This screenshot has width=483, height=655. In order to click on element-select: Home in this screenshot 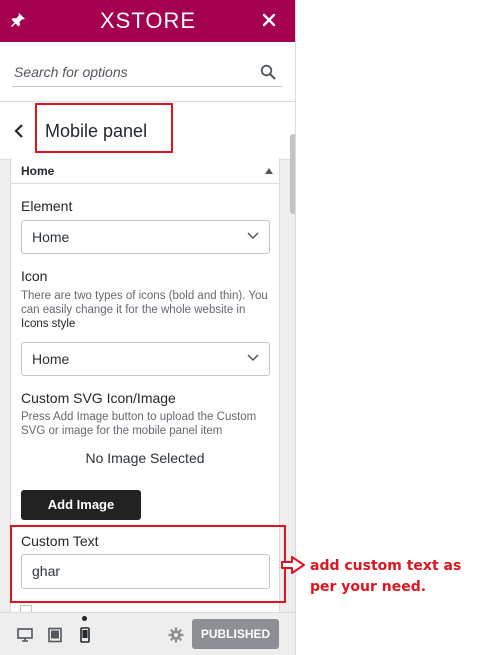, I will do `click(145, 237)`.